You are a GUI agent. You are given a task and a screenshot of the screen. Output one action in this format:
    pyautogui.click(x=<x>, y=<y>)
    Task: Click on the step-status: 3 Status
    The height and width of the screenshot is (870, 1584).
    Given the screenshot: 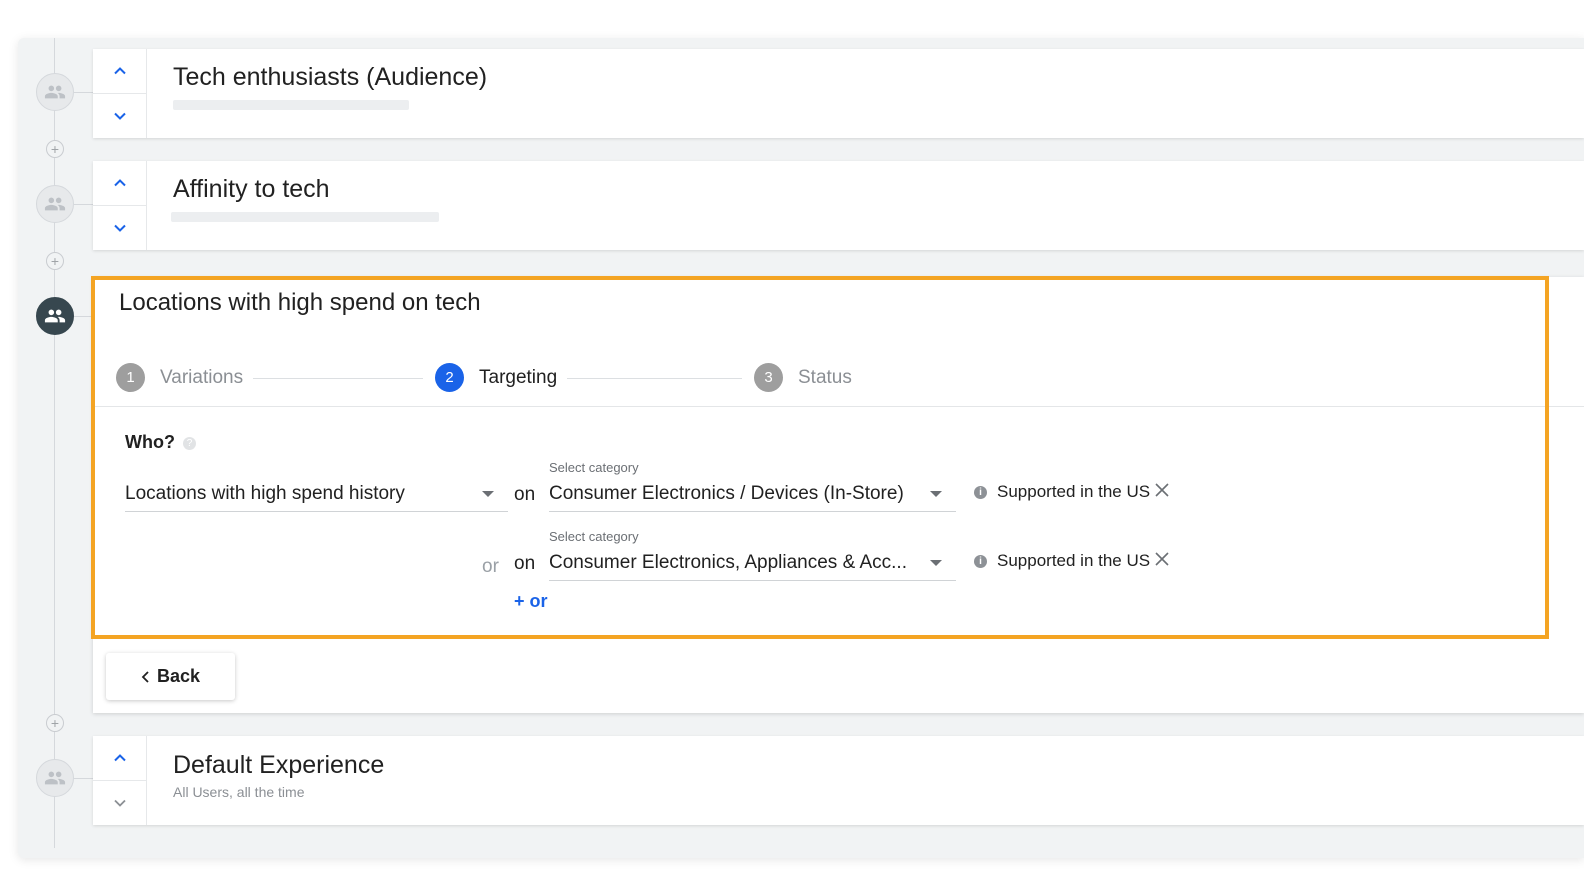 What is the action you would take?
    pyautogui.click(x=803, y=377)
    